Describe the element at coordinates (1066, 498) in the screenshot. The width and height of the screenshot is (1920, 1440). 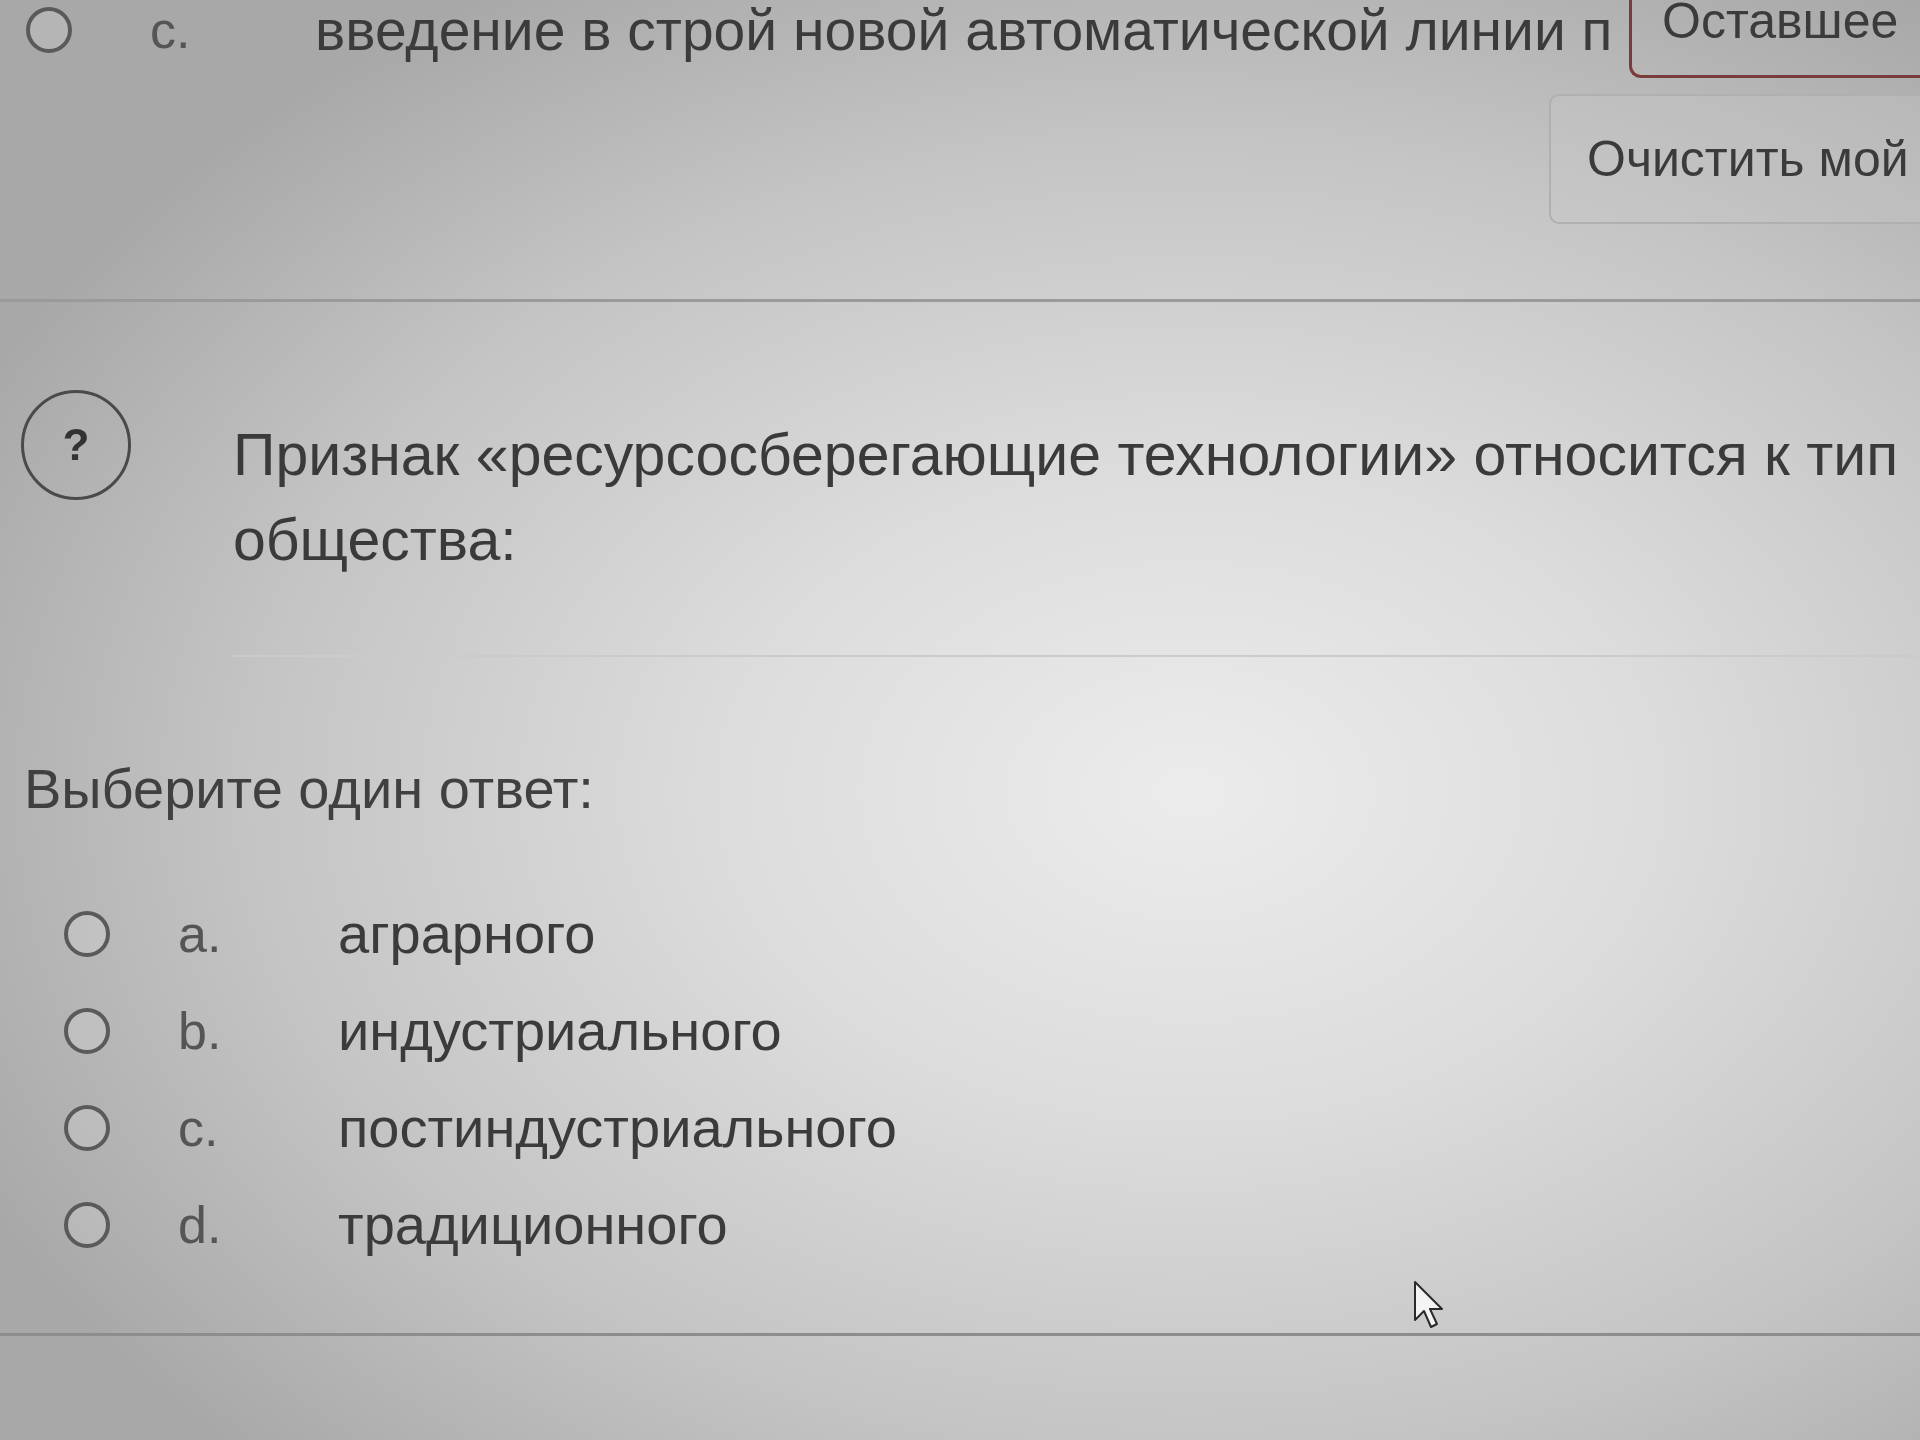
I see `question-text: Признак «ресурсосберегающие технологии» относится к тип общества:` at that location.